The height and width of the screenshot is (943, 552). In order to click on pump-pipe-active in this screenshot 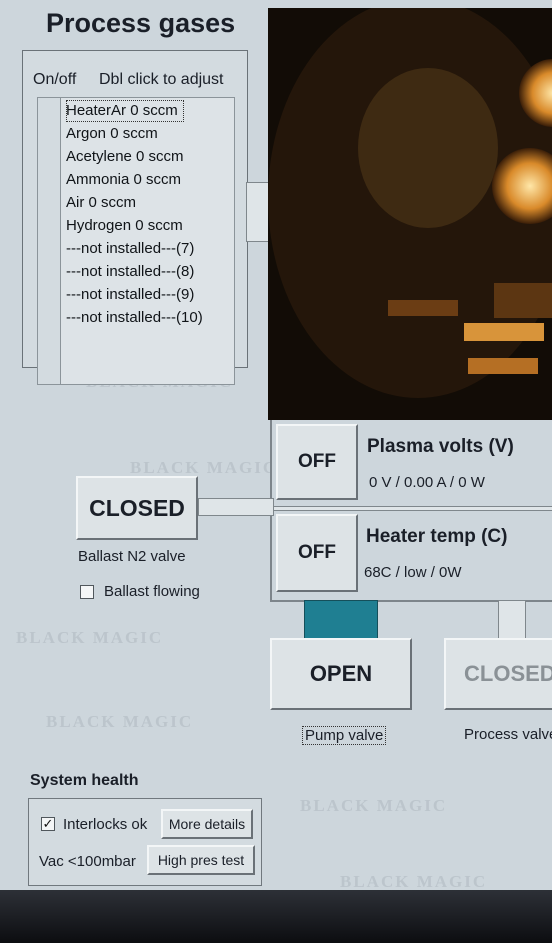, I will do `click(341, 620)`.